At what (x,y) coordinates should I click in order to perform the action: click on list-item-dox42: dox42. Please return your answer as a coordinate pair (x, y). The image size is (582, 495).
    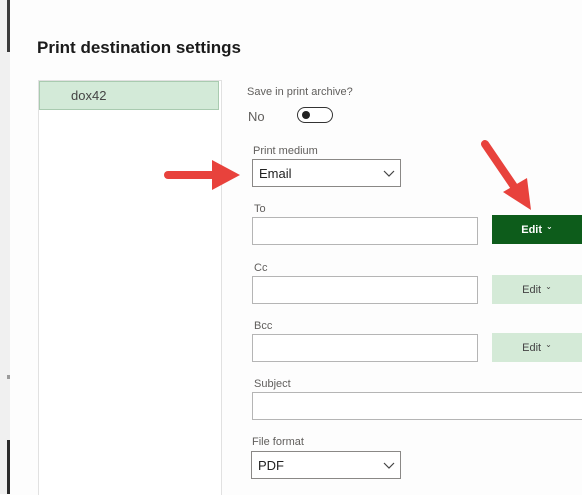
    Looking at the image, I should click on (129, 95).